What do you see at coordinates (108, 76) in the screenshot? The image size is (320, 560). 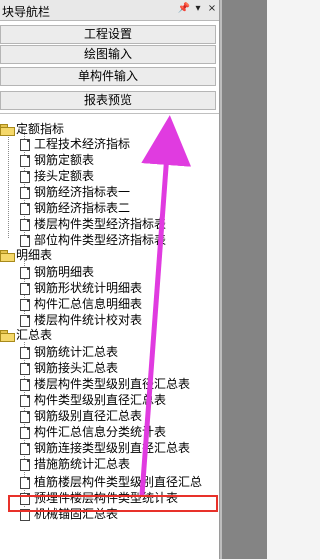 I see `single-component-input-button: 单构件输入` at bounding box center [108, 76].